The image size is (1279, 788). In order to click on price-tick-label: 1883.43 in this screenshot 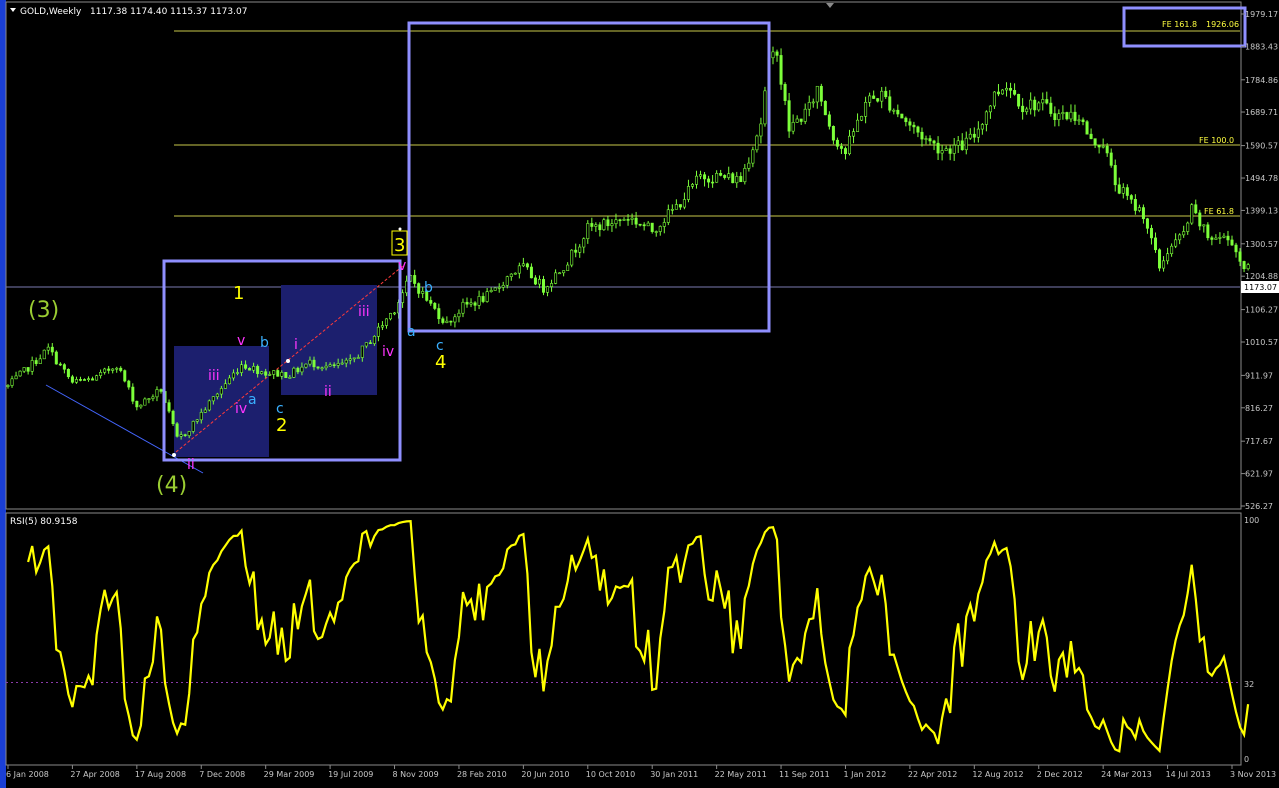, I will do `click(1261, 46)`.